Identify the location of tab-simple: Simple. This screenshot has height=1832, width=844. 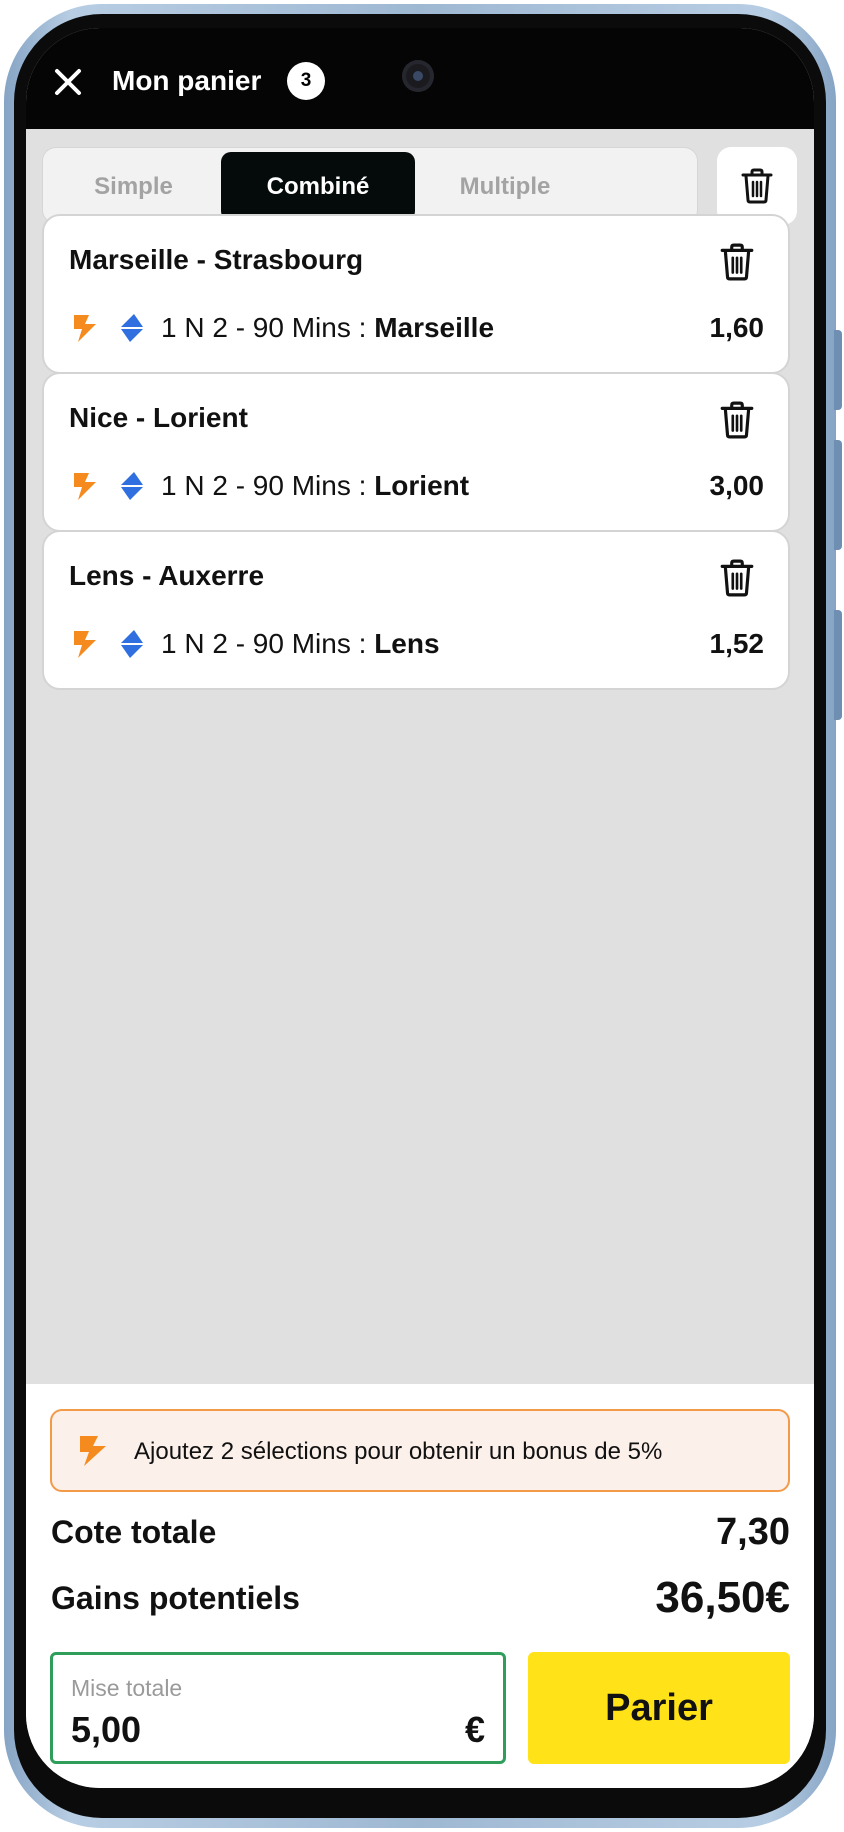
(133, 186).